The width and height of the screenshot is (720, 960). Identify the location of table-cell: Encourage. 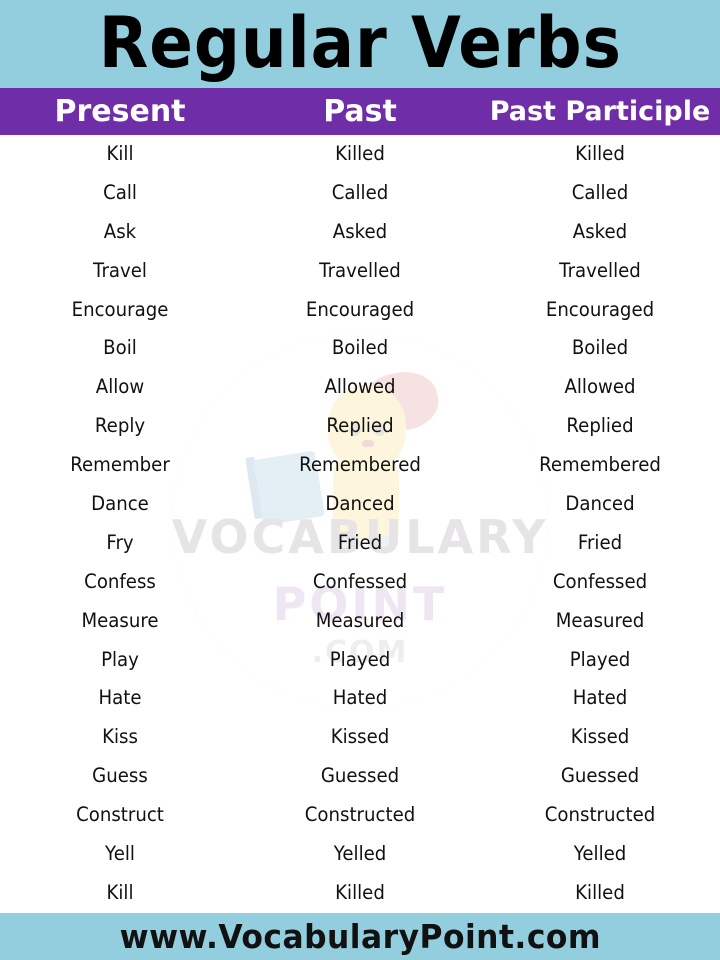
(120, 309).